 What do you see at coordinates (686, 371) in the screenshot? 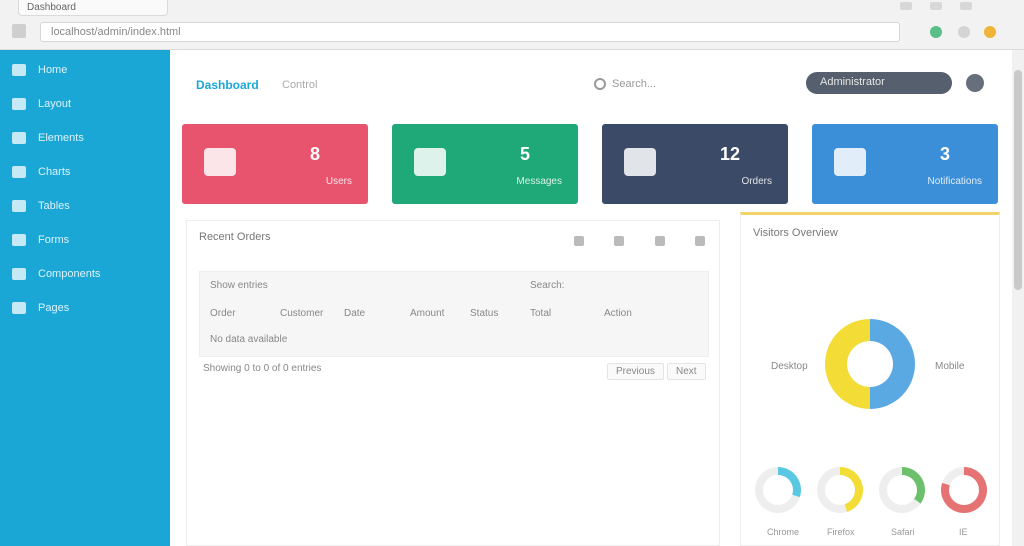
I see `next-button: Next` at bounding box center [686, 371].